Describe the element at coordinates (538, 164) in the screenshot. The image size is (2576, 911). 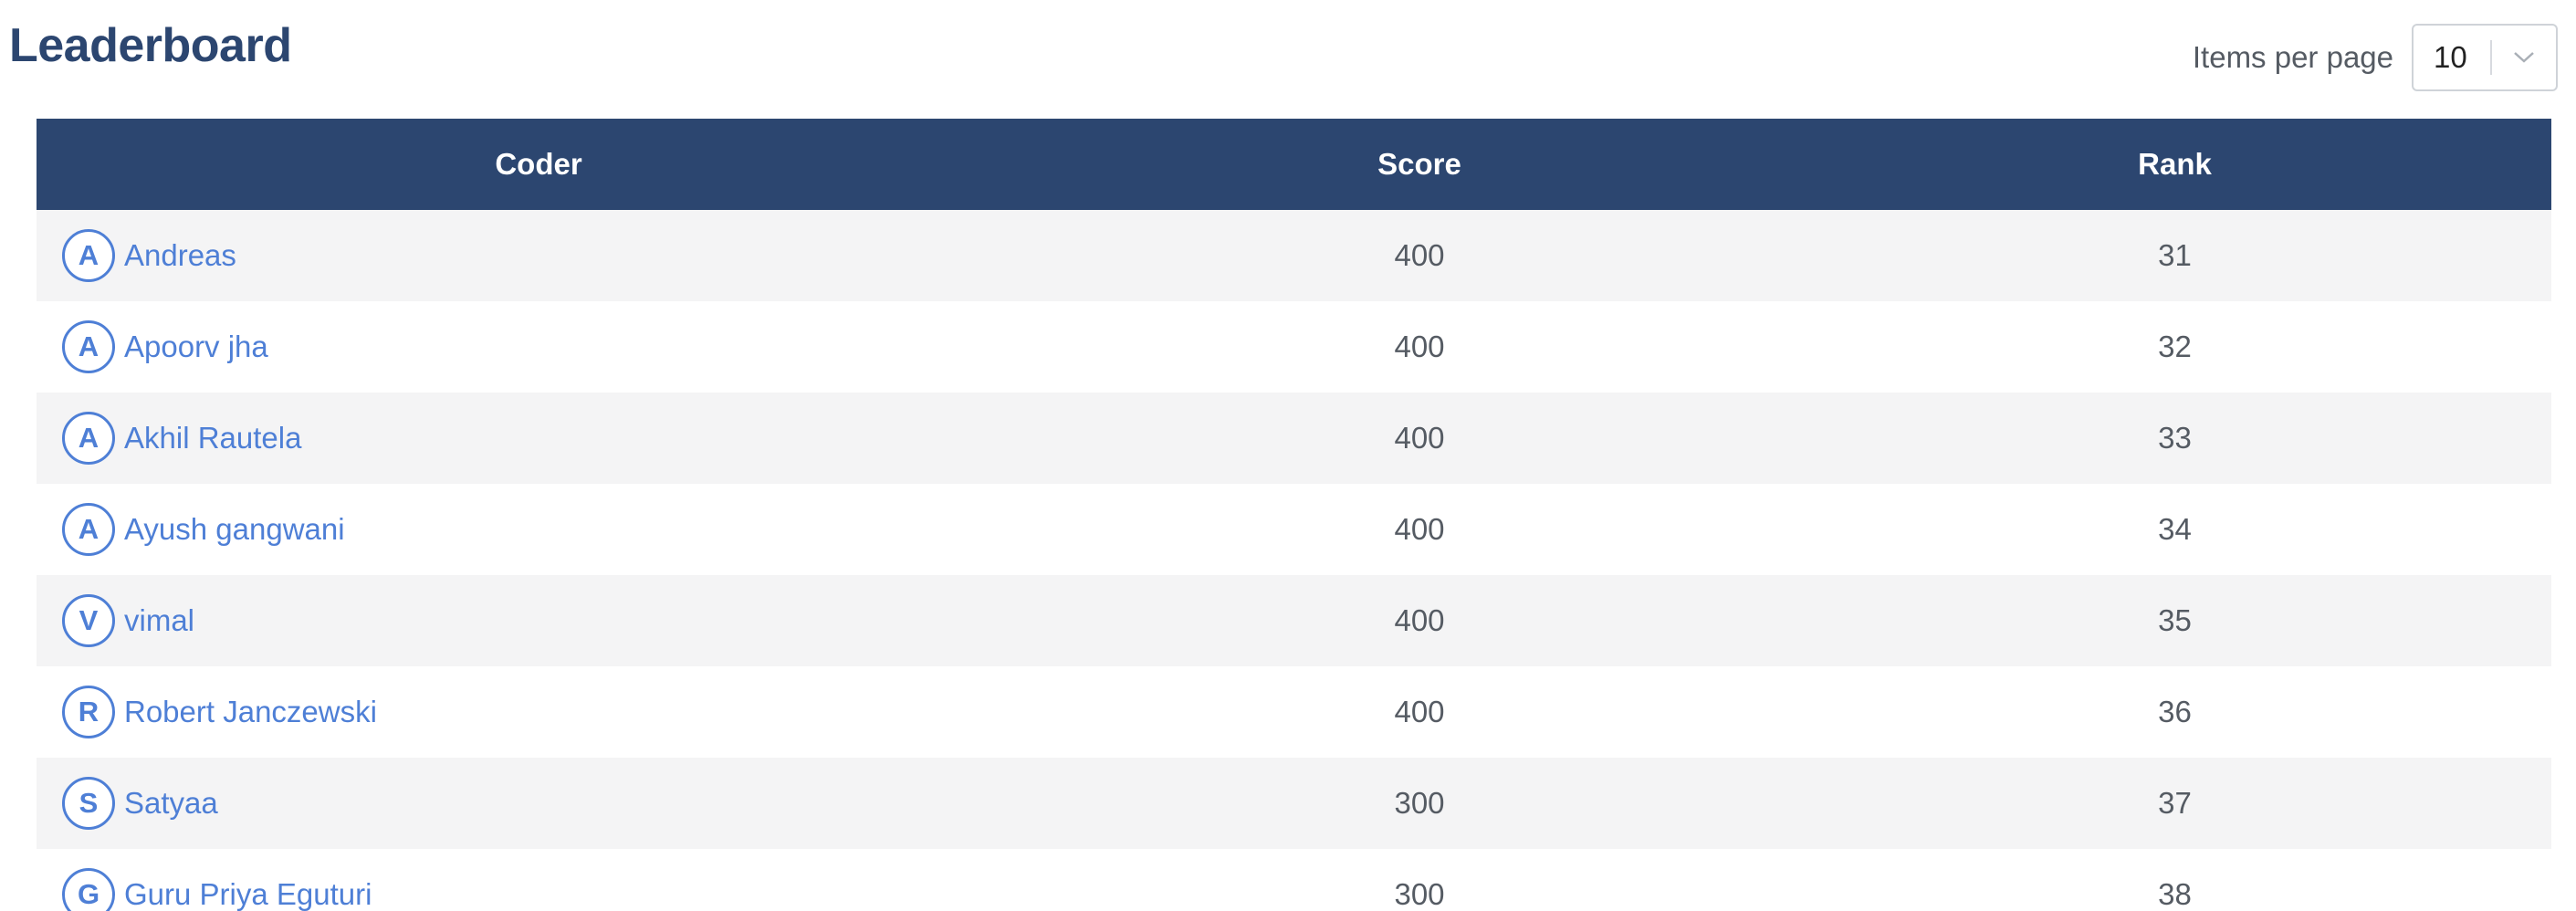
I see `column-header-coder: Coder` at that location.